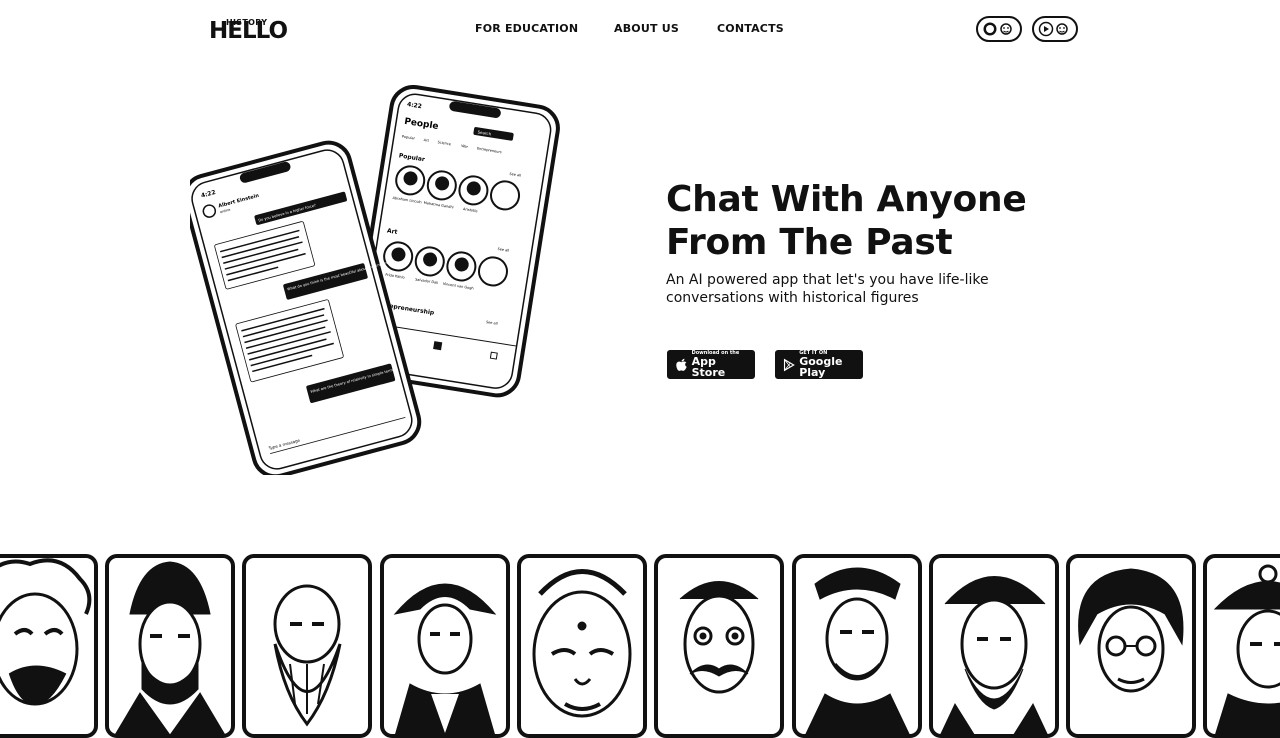  What do you see at coordinates (247, 22) in the screenshot?
I see `logo-sub: HISTORY` at bounding box center [247, 22].